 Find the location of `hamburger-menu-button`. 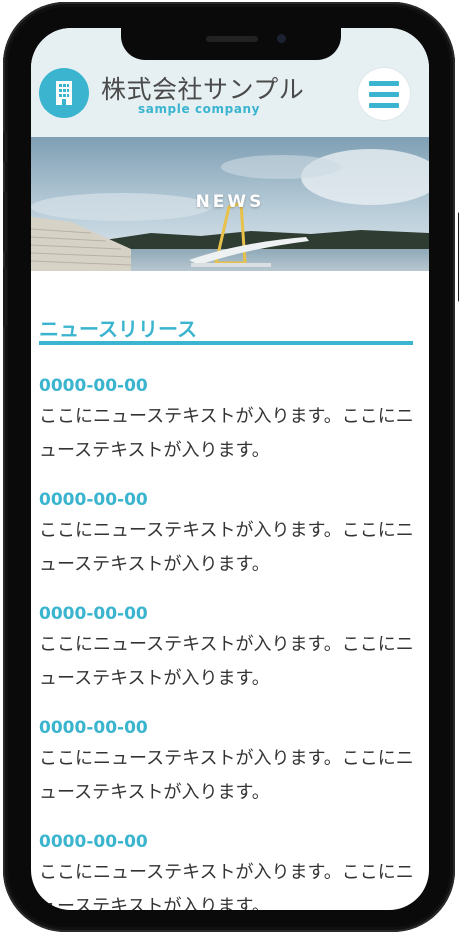

hamburger-menu-button is located at coordinates (384, 94).